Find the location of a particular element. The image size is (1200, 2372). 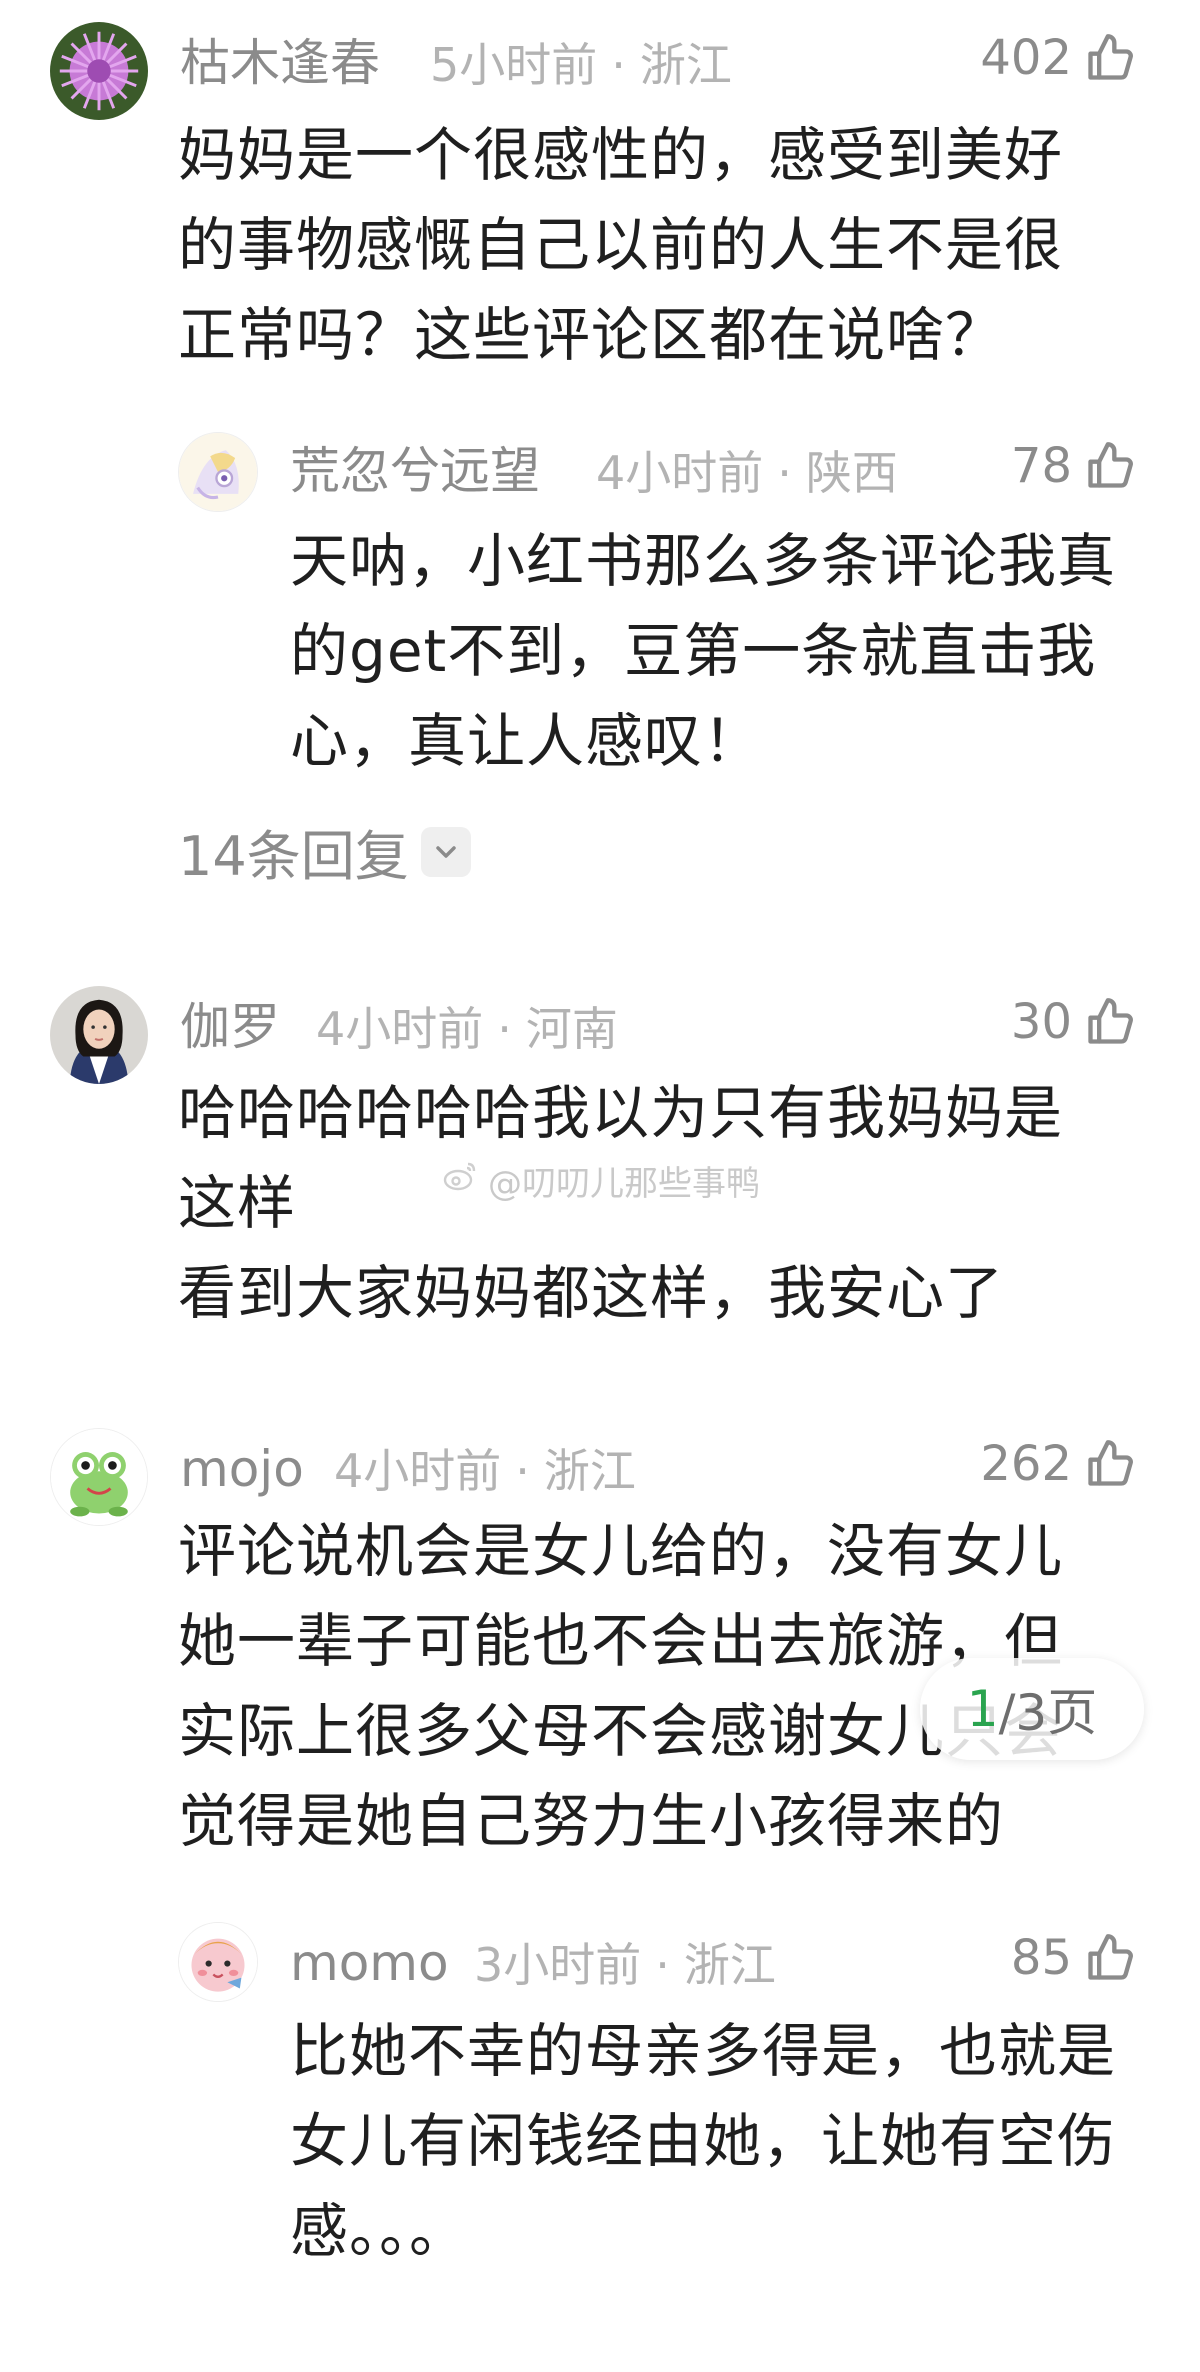

like-button: 402 is located at coordinates (1058, 58).